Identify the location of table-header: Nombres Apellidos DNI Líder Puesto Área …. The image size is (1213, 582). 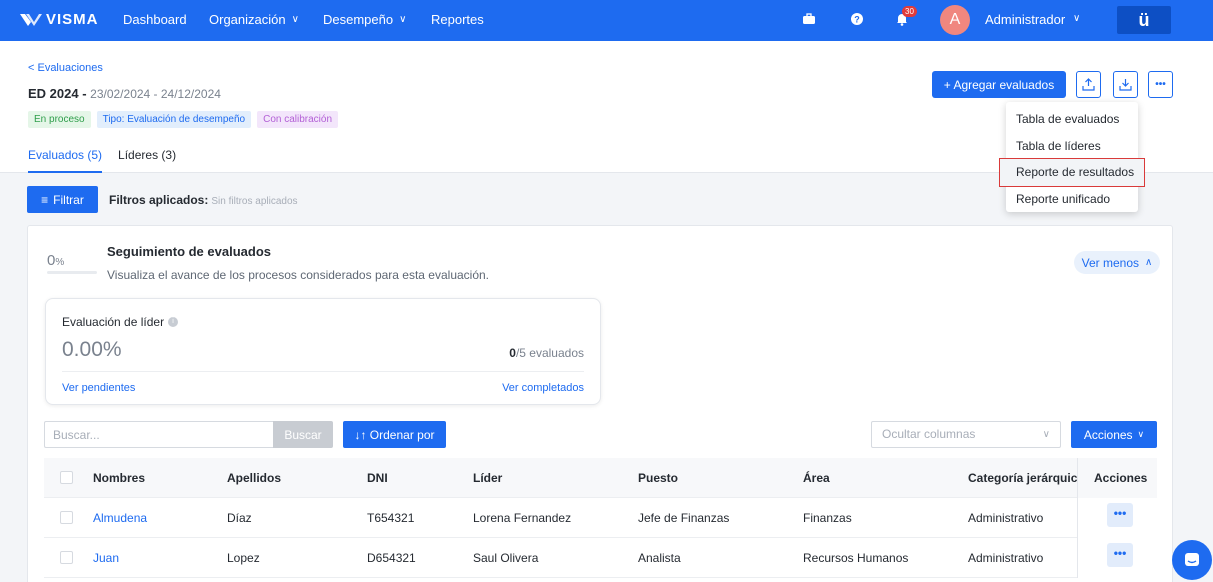
(600, 478).